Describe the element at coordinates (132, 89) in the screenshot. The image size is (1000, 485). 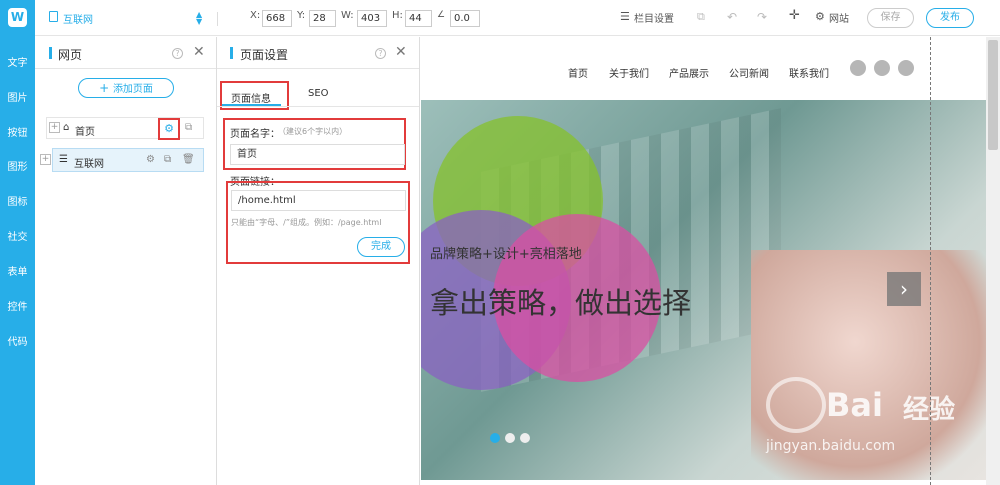
I see `add-page-label: 添加页面` at that location.